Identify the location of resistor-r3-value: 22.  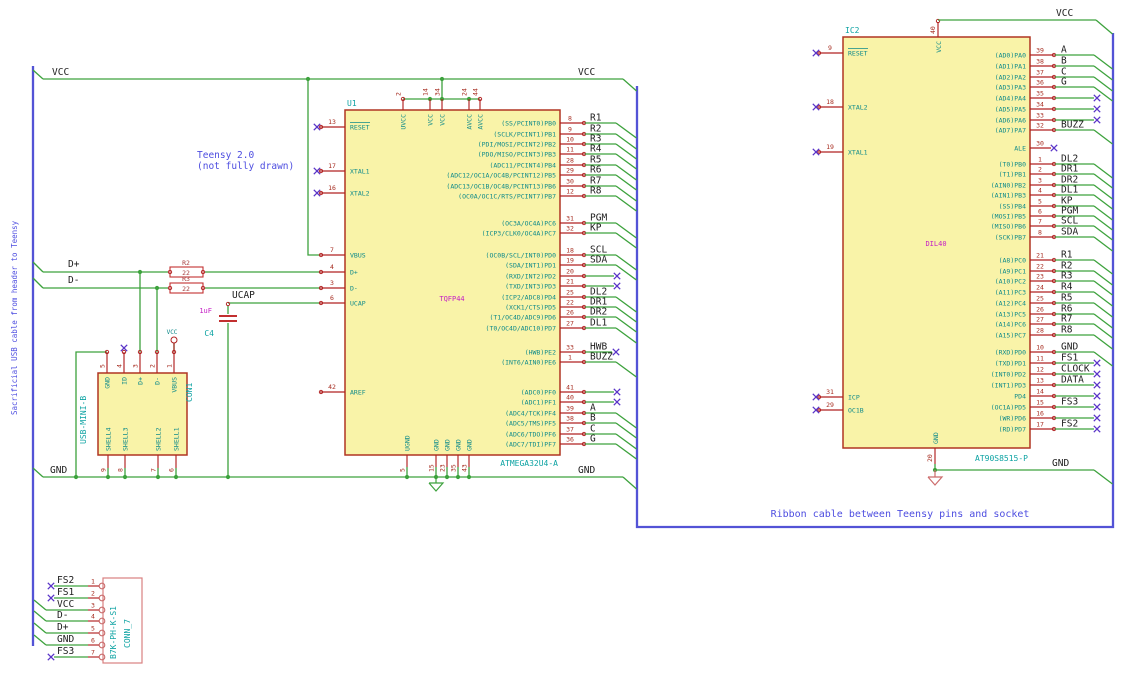
(186, 289).